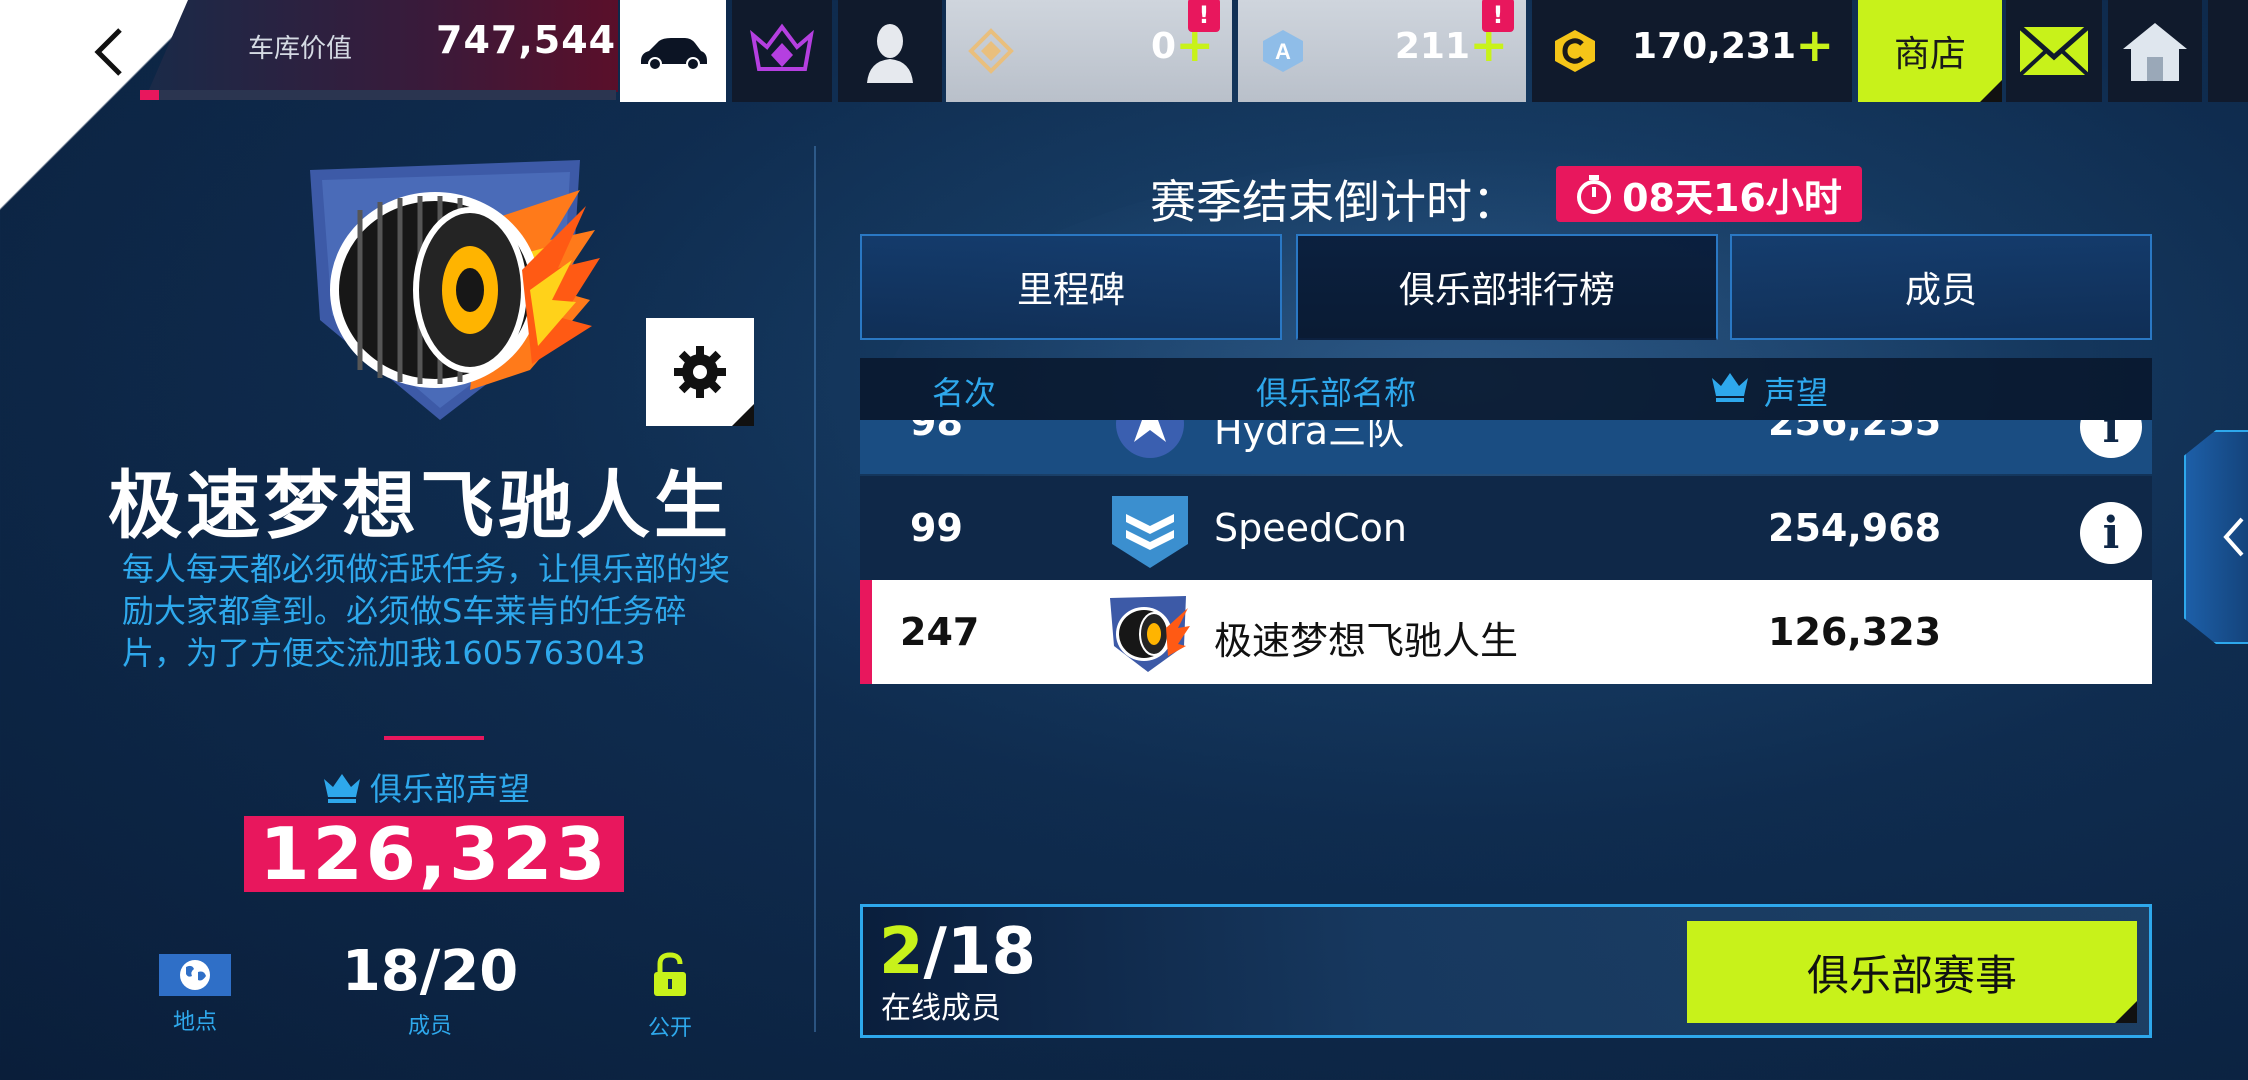  Describe the element at coordinates (940, 632) in the screenshot. I see `row-rank: 247` at that location.